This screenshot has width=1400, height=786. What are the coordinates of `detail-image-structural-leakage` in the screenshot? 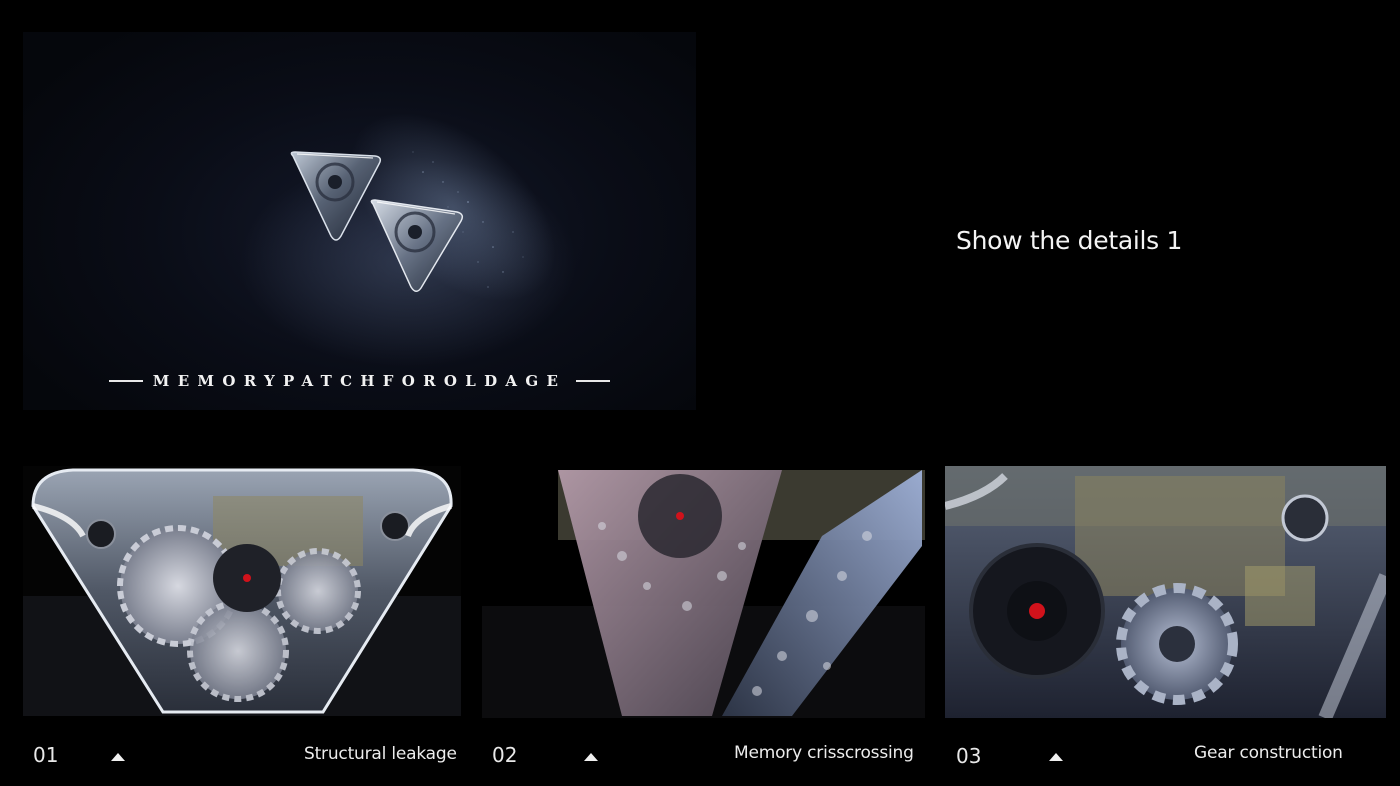 It's located at (242, 591).